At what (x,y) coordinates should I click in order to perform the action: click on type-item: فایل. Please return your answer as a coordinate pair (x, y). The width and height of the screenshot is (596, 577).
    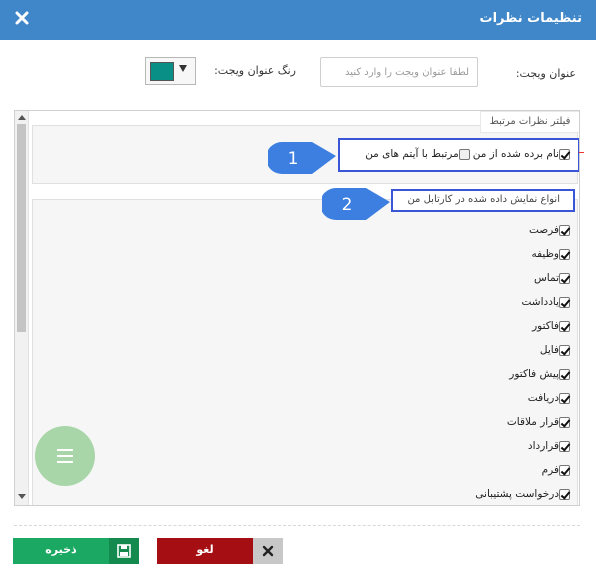
    Looking at the image, I should click on (555, 350).